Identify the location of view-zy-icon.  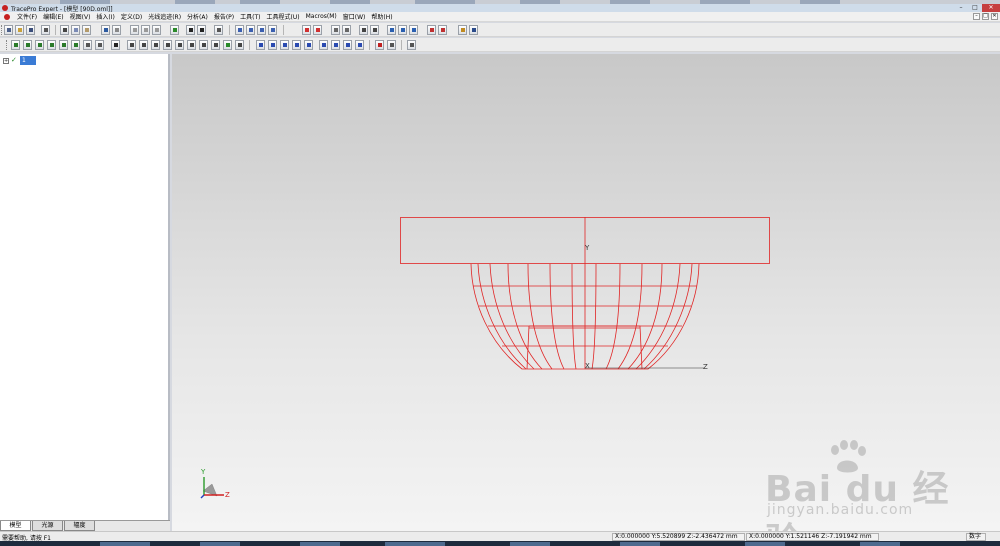
(179, 45).